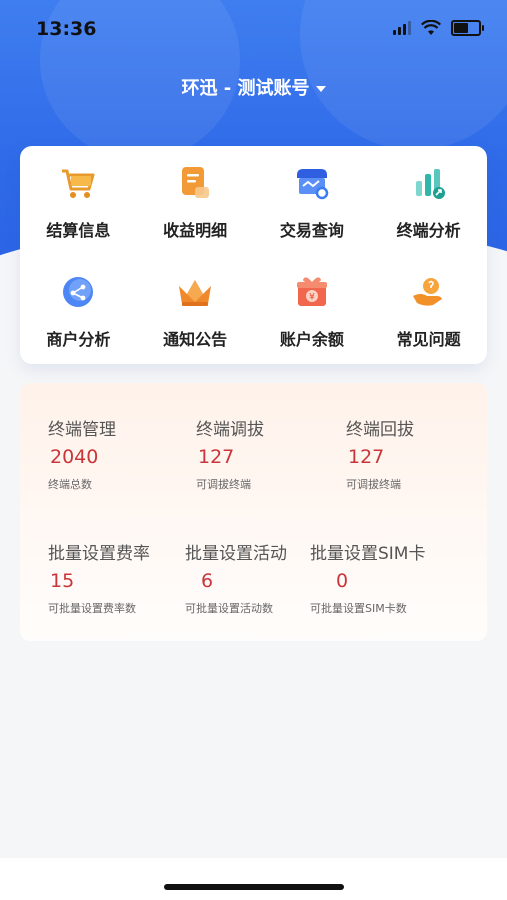 The height and width of the screenshot is (900, 507). Describe the element at coordinates (428, 339) in the screenshot. I see `menu-label: 常见问题` at that location.